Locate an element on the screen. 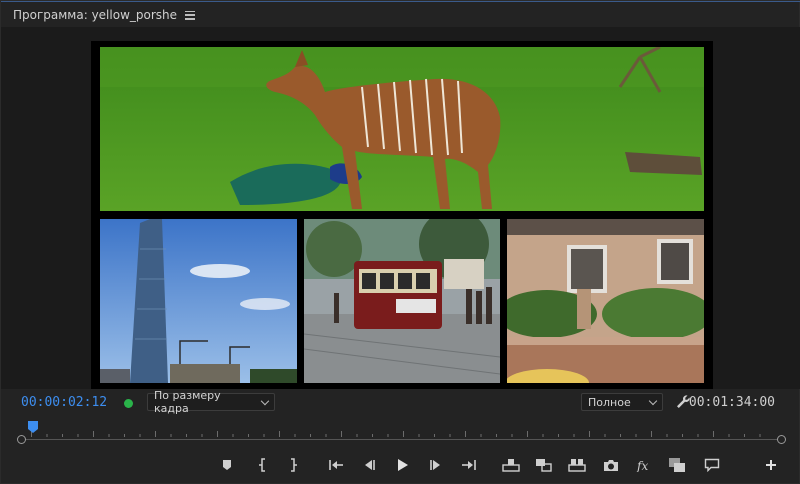  quality-select-value: Полное is located at coordinates (609, 402).